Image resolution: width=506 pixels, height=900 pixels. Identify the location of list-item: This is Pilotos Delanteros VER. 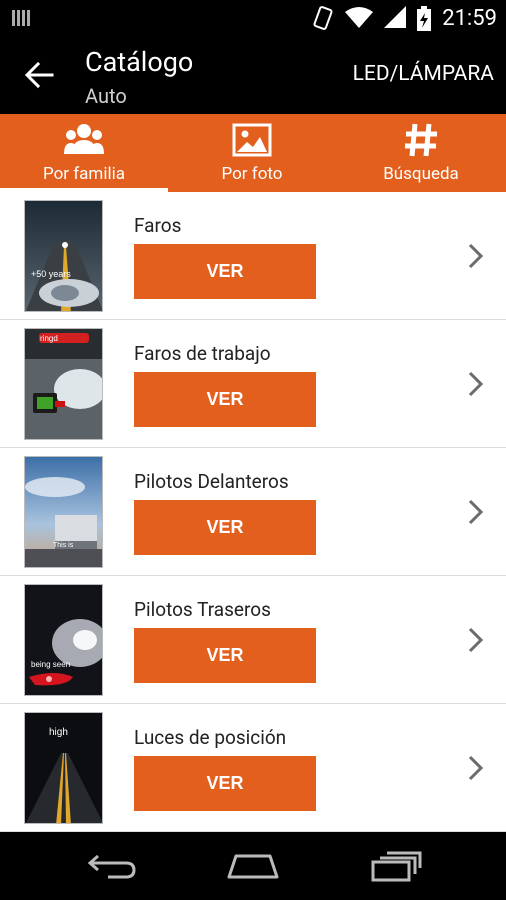
(253, 512).